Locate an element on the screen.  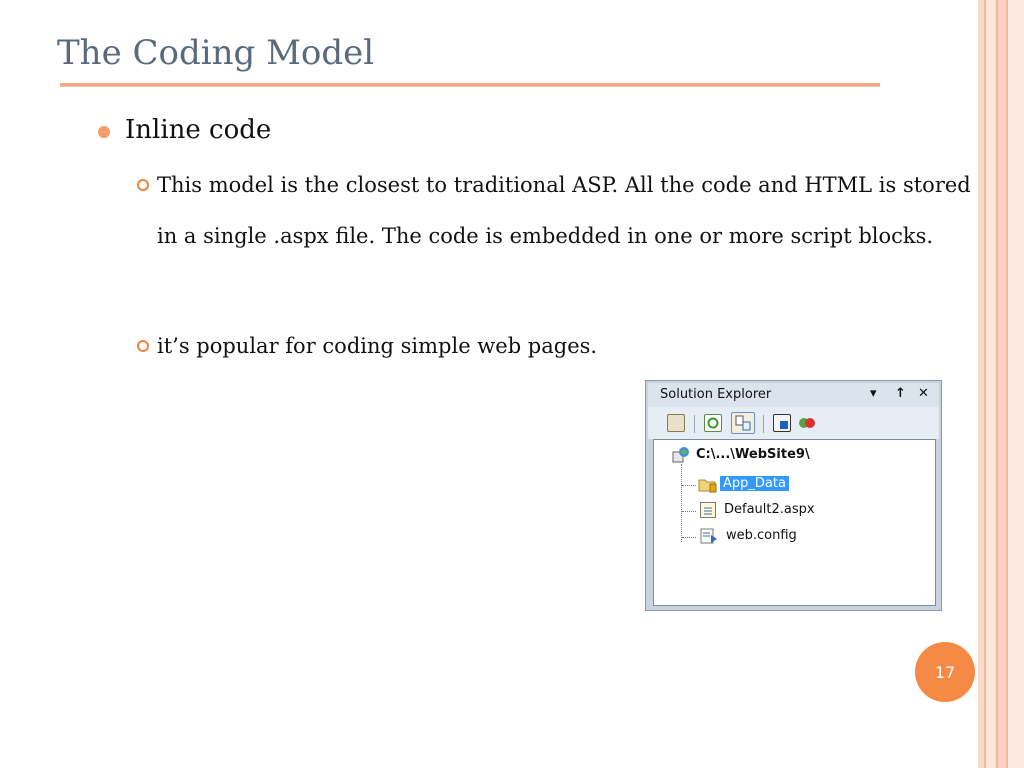
bullet-dot-icon is located at coordinates (104, 132).